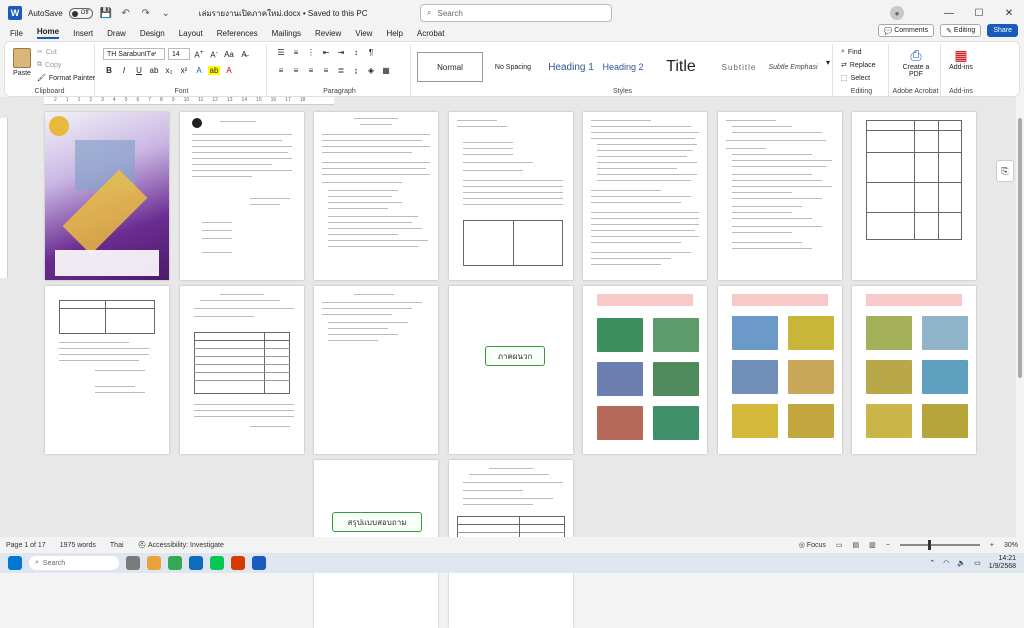  Describe the element at coordinates (154, 563) in the screenshot. I see `file-explorer-icon` at that location.